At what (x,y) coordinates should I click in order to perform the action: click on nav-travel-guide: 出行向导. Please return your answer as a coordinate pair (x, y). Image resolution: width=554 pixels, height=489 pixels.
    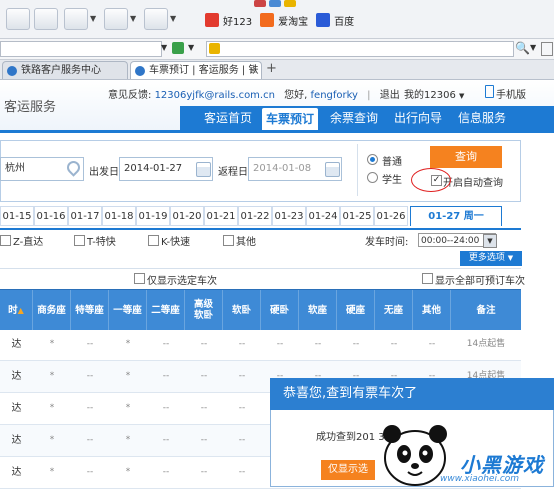
    Looking at the image, I should click on (418, 118).